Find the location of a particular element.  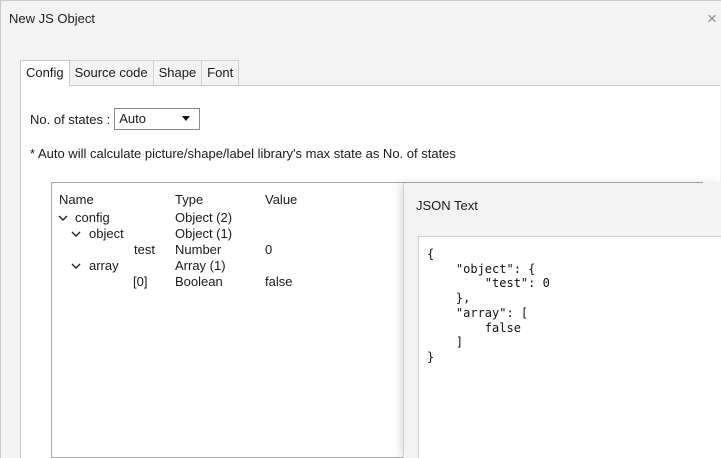

states-label: No. of states : is located at coordinates (70, 119).